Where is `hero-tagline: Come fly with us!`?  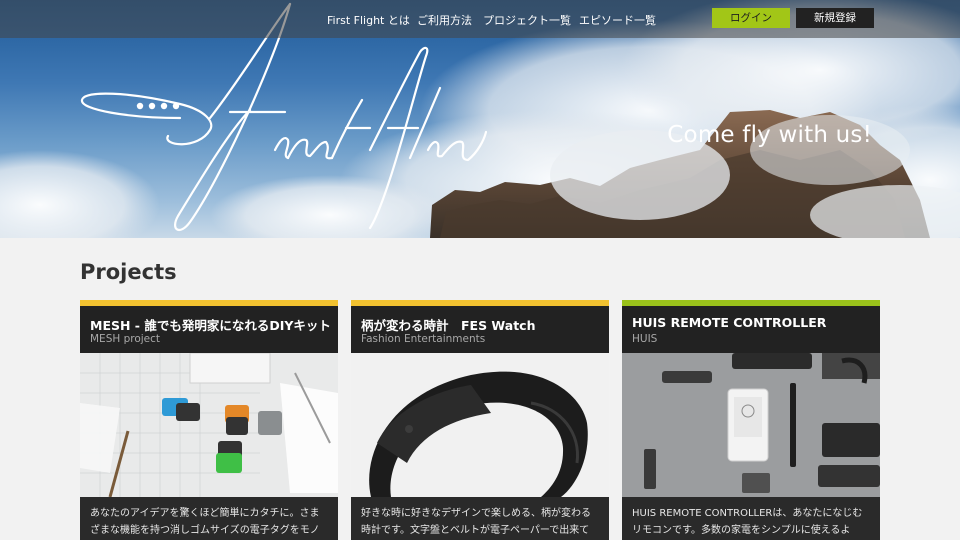
hero-tagline: Come fly with us! is located at coordinates (769, 135).